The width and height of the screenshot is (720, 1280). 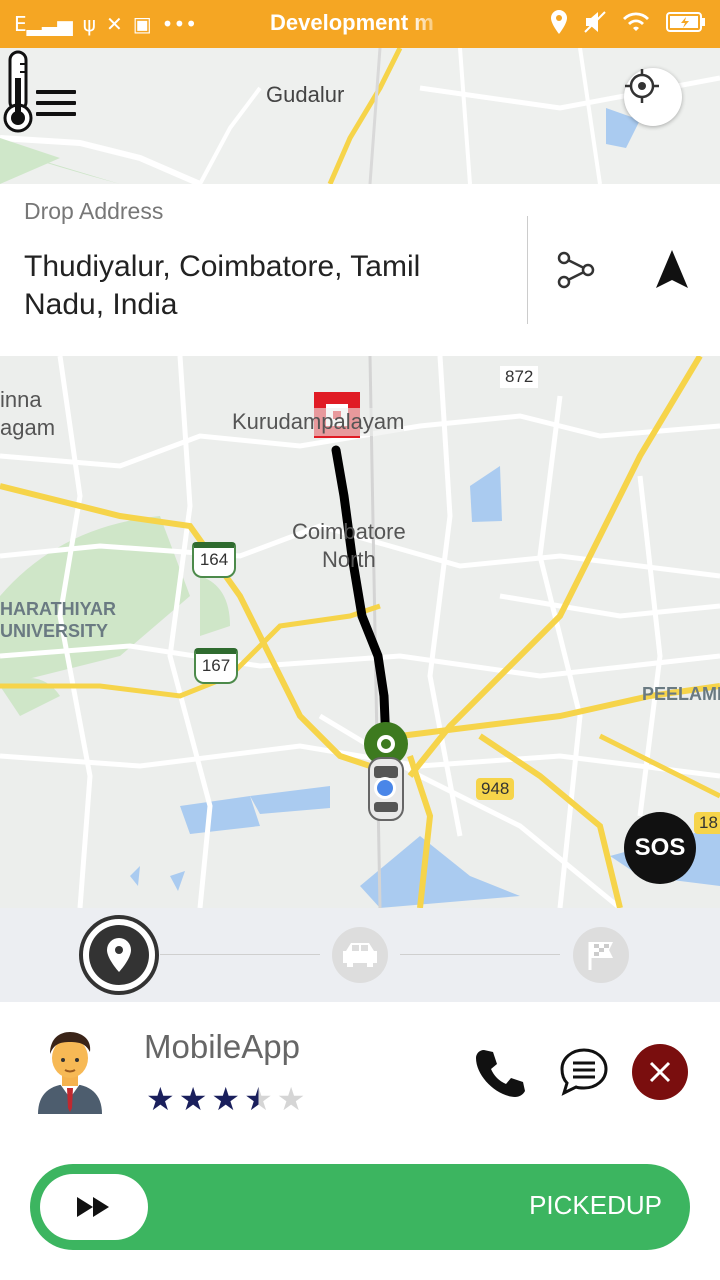 I want to click on status-right-icons, so click(x=628, y=22).